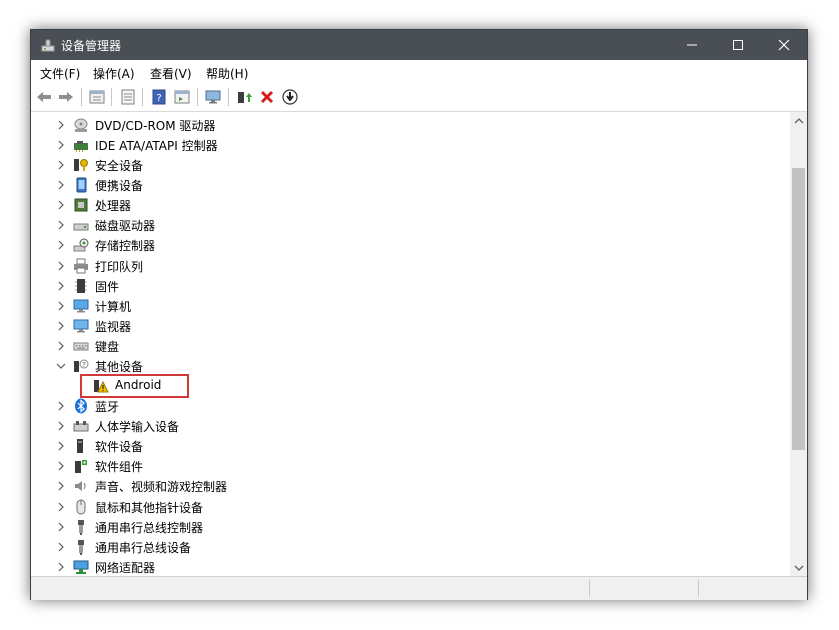 This screenshot has width=839, height=630. I want to click on tree-category-item: ? 其他设备, so click(406, 366).